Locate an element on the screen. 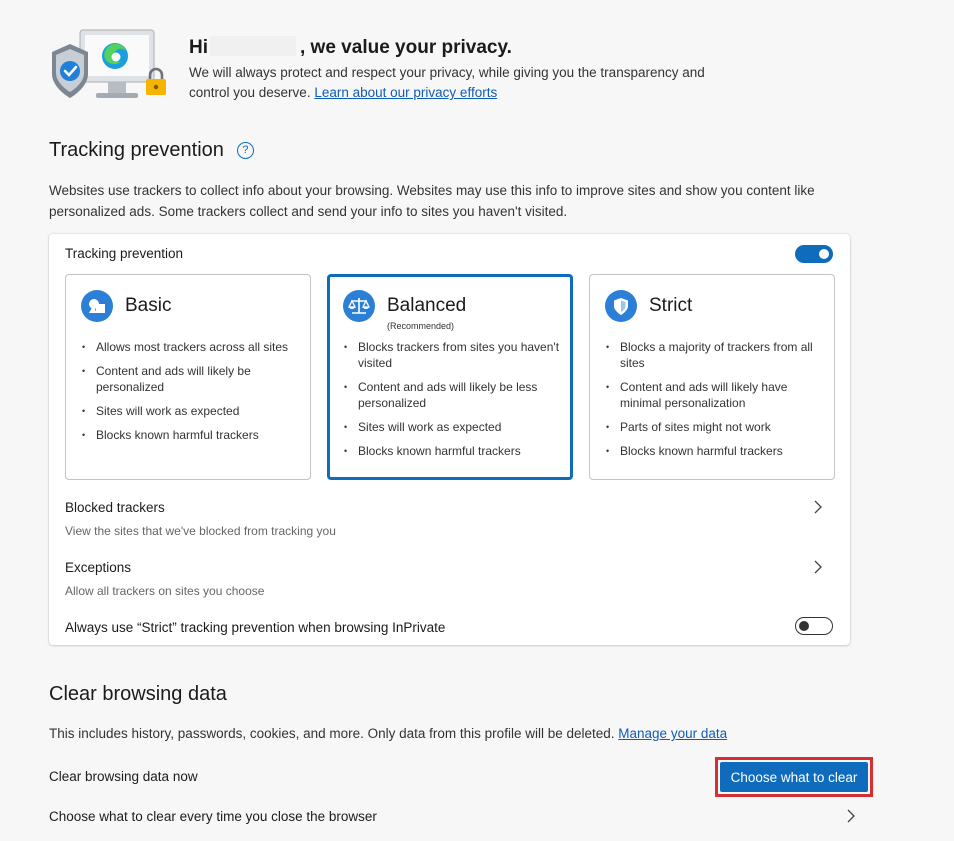 This screenshot has width=954, height=841. tracking-prevention-toggle is located at coordinates (814, 254).